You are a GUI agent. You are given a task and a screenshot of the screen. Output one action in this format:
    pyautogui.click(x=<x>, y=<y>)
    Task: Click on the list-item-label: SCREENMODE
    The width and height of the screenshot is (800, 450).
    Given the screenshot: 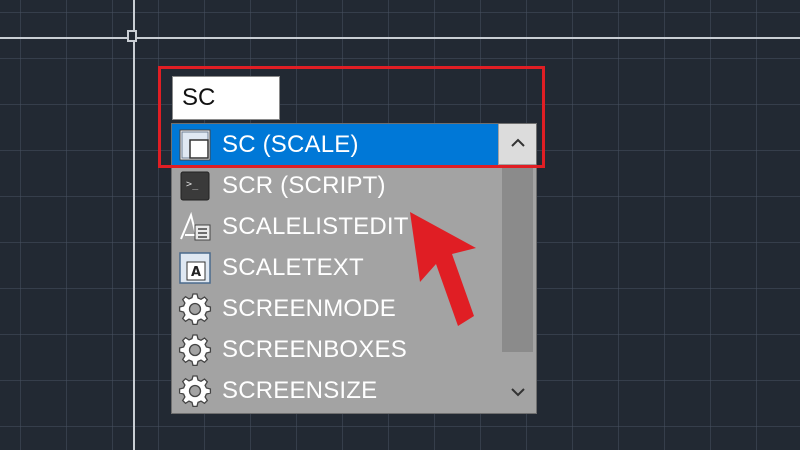 What is the action you would take?
    pyautogui.click(x=309, y=308)
    